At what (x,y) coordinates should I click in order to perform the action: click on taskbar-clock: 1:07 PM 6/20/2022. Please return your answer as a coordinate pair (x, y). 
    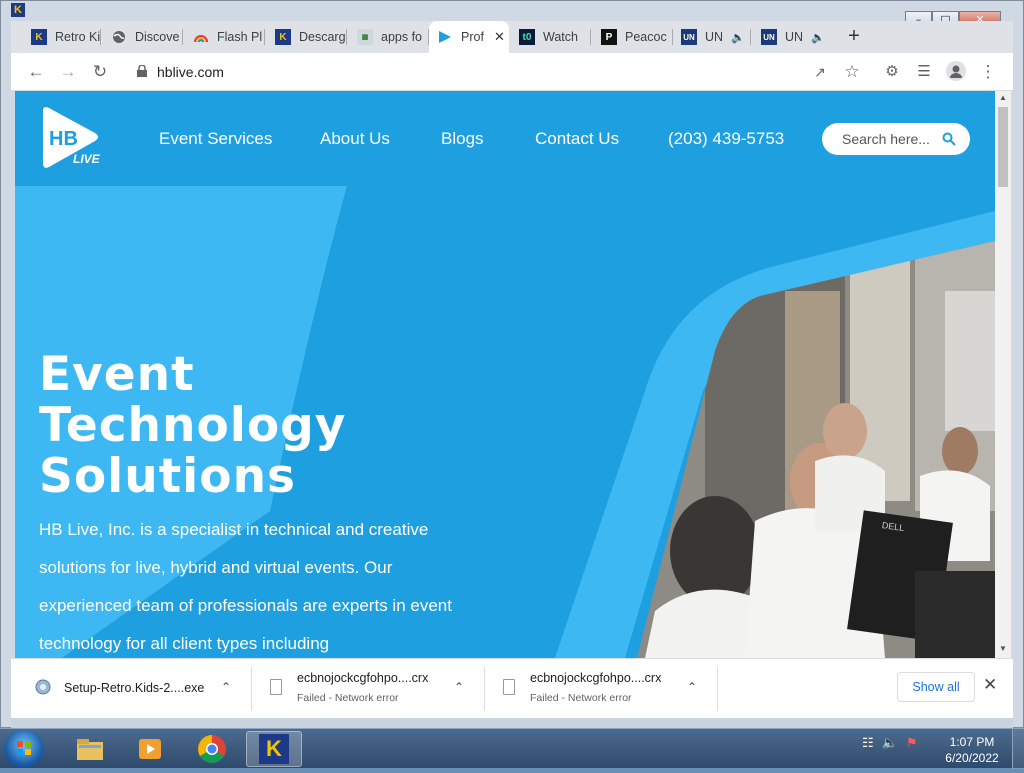
    Looking at the image, I should click on (972, 750).